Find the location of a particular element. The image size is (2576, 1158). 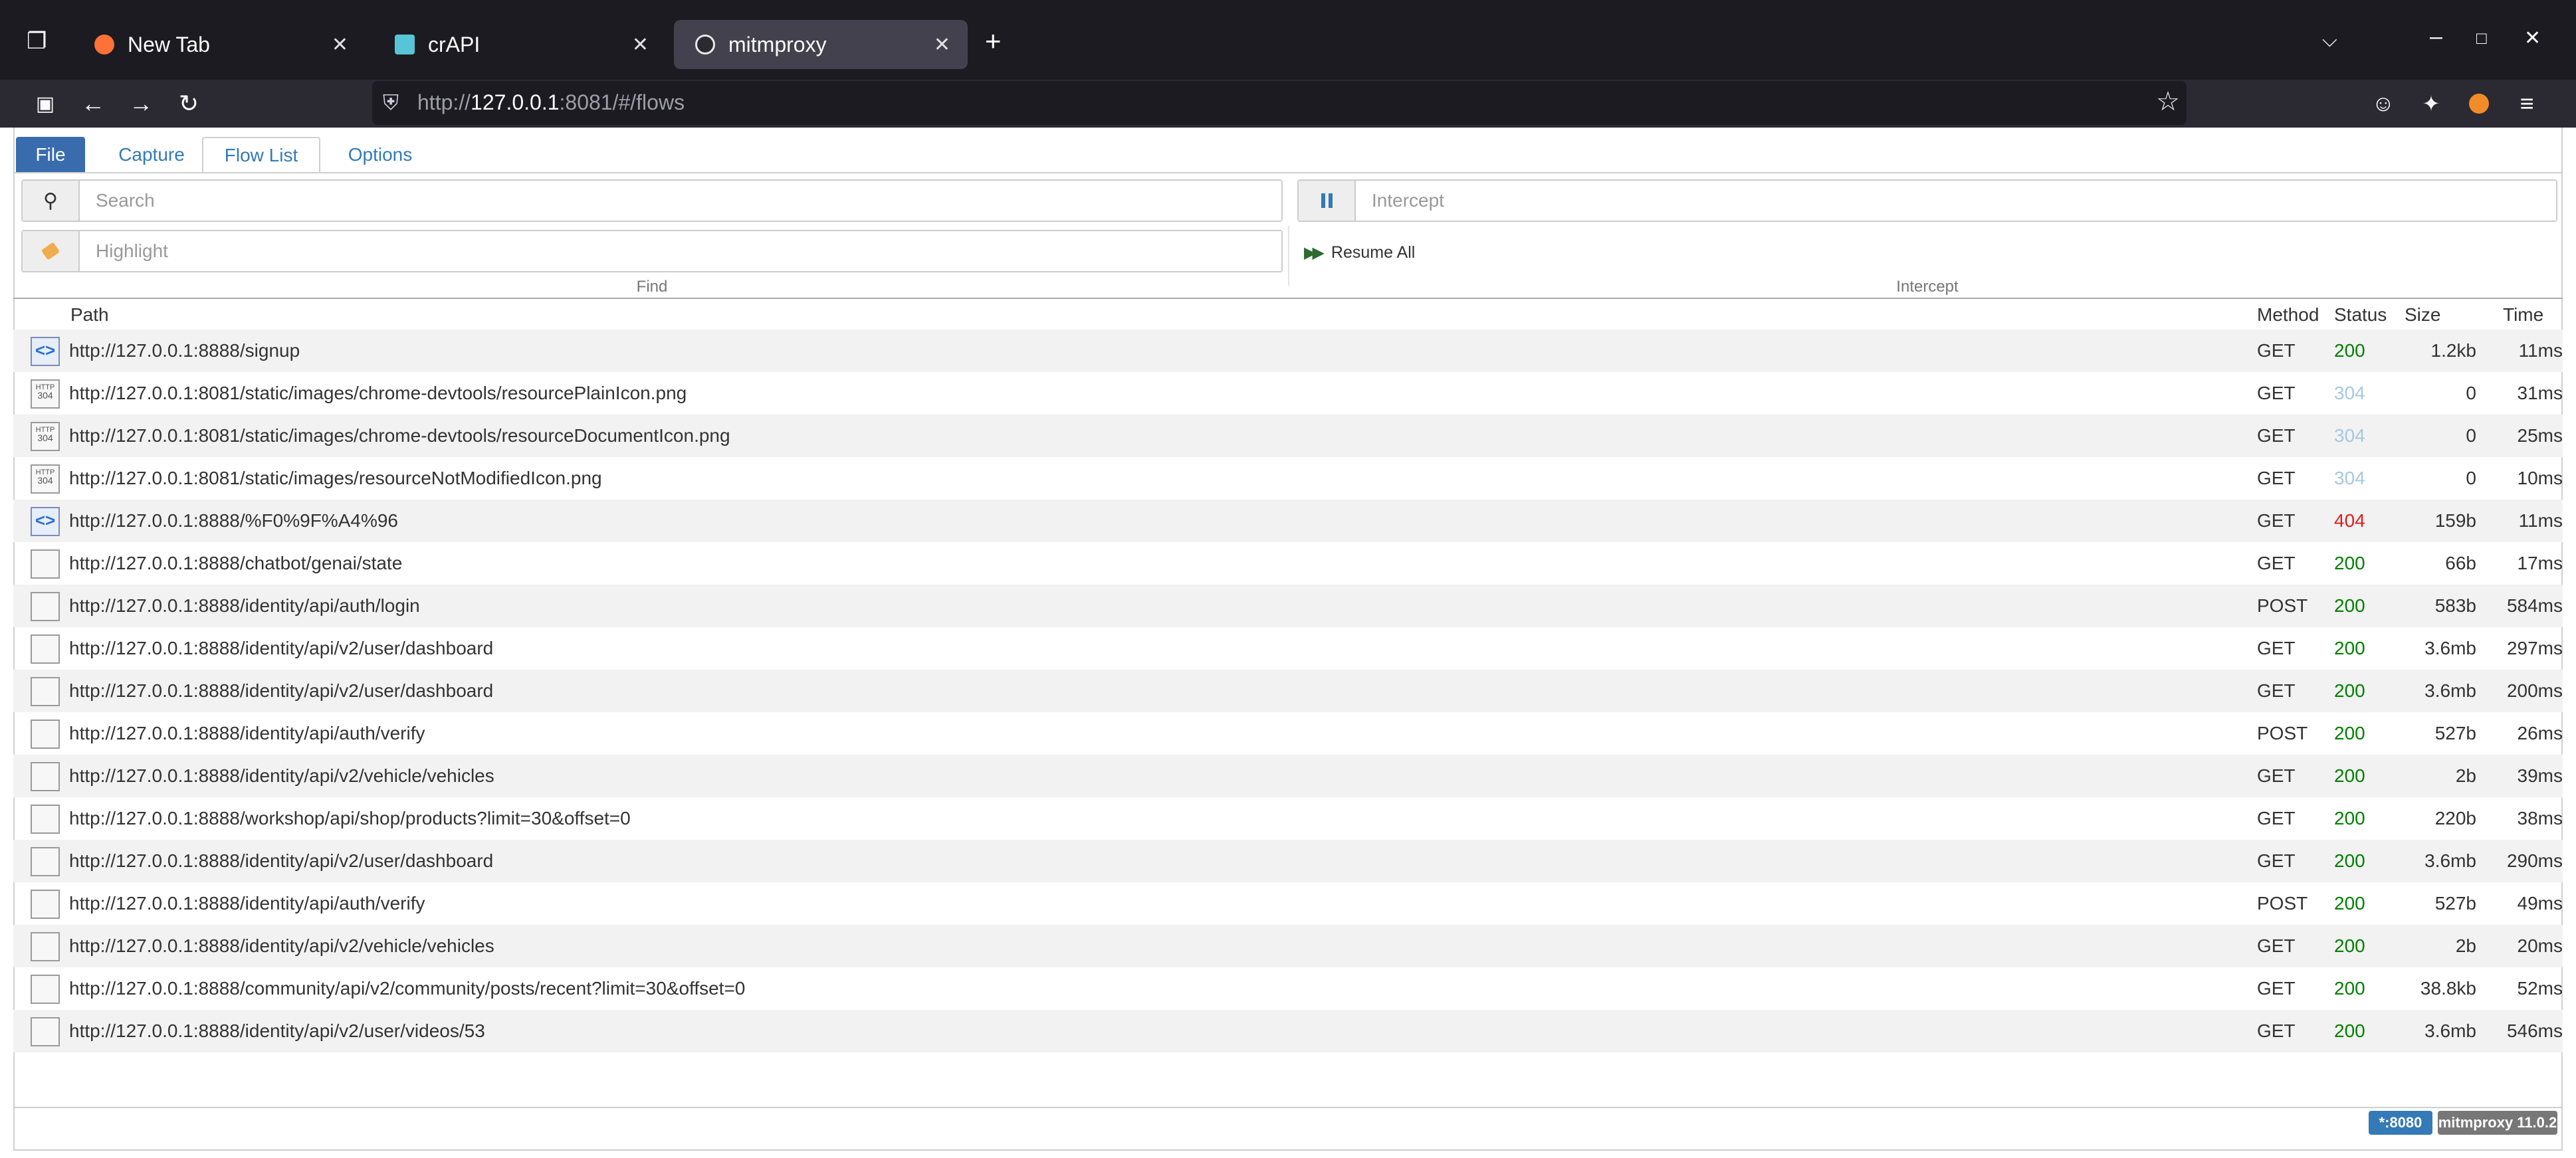

flow-time: 39ms is located at coordinates (2540, 776).